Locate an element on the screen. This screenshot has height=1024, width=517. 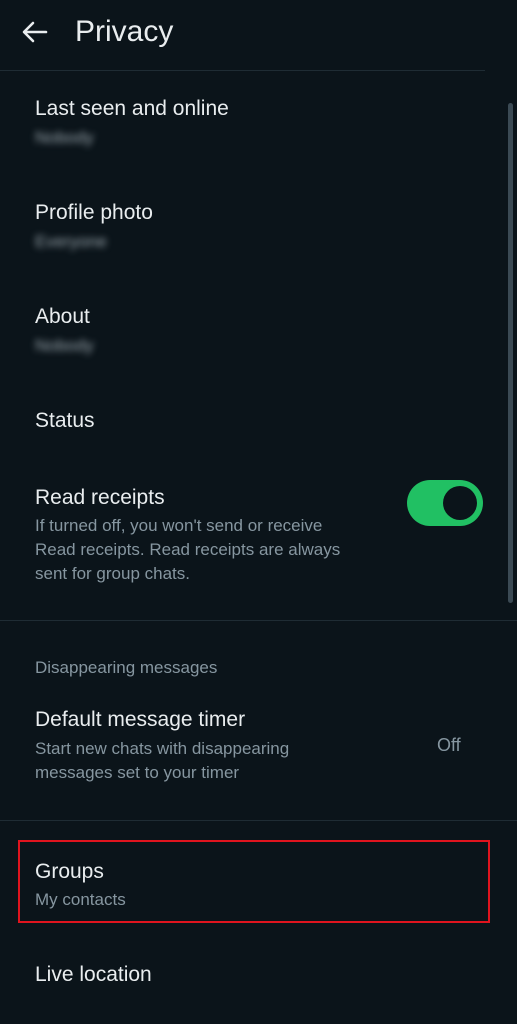
live-location-title: Live location is located at coordinates (93, 974).